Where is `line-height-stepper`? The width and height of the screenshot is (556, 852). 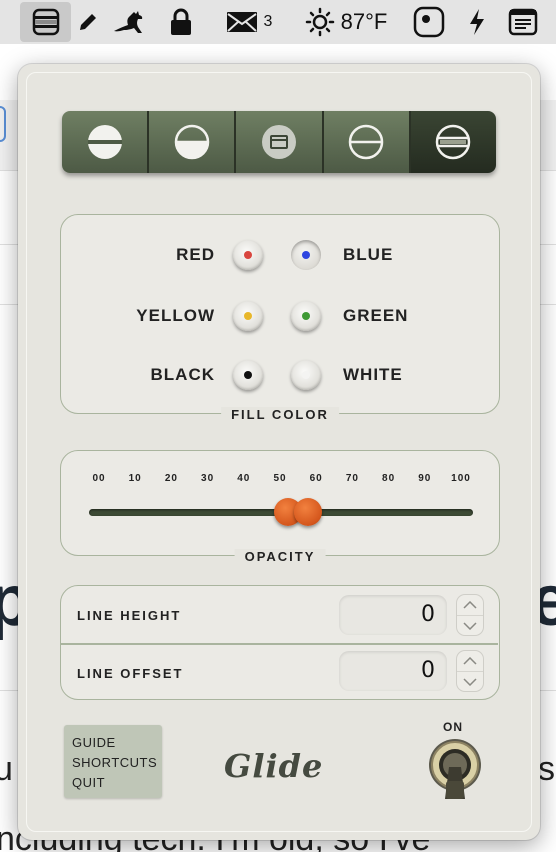
line-height-stepper is located at coordinates (470, 615).